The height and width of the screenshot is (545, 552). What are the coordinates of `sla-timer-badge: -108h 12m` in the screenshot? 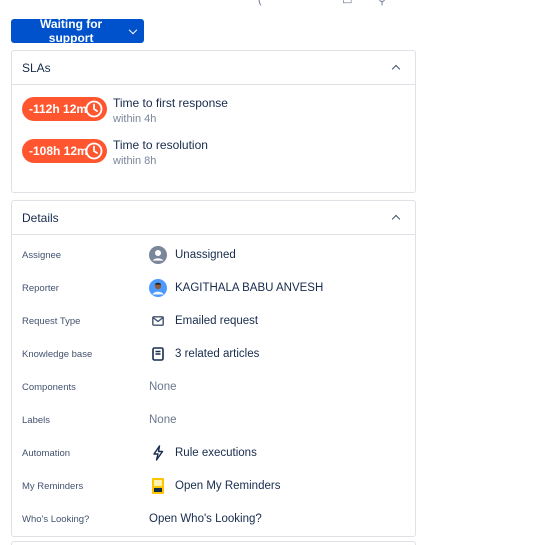 It's located at (64, 151).